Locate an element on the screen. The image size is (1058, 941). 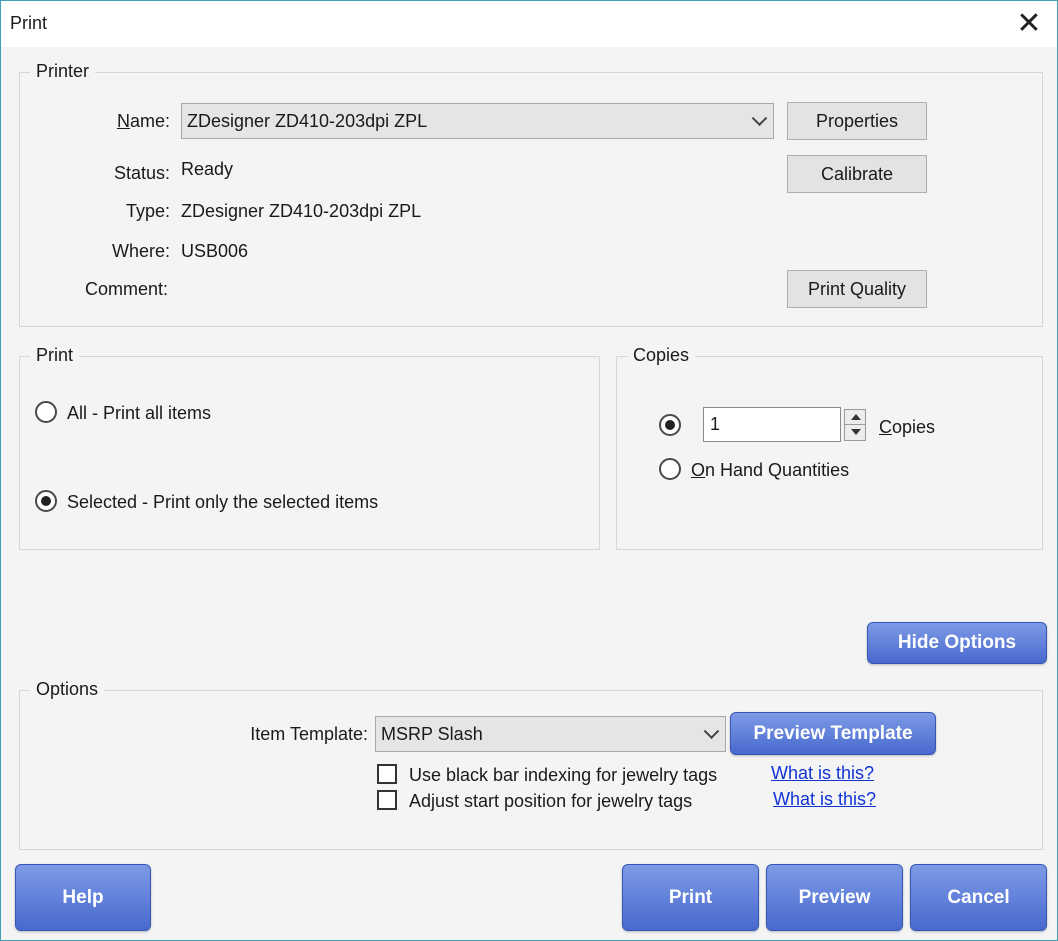
title-bar: Print ✕ is located at coordinates (529, 24).